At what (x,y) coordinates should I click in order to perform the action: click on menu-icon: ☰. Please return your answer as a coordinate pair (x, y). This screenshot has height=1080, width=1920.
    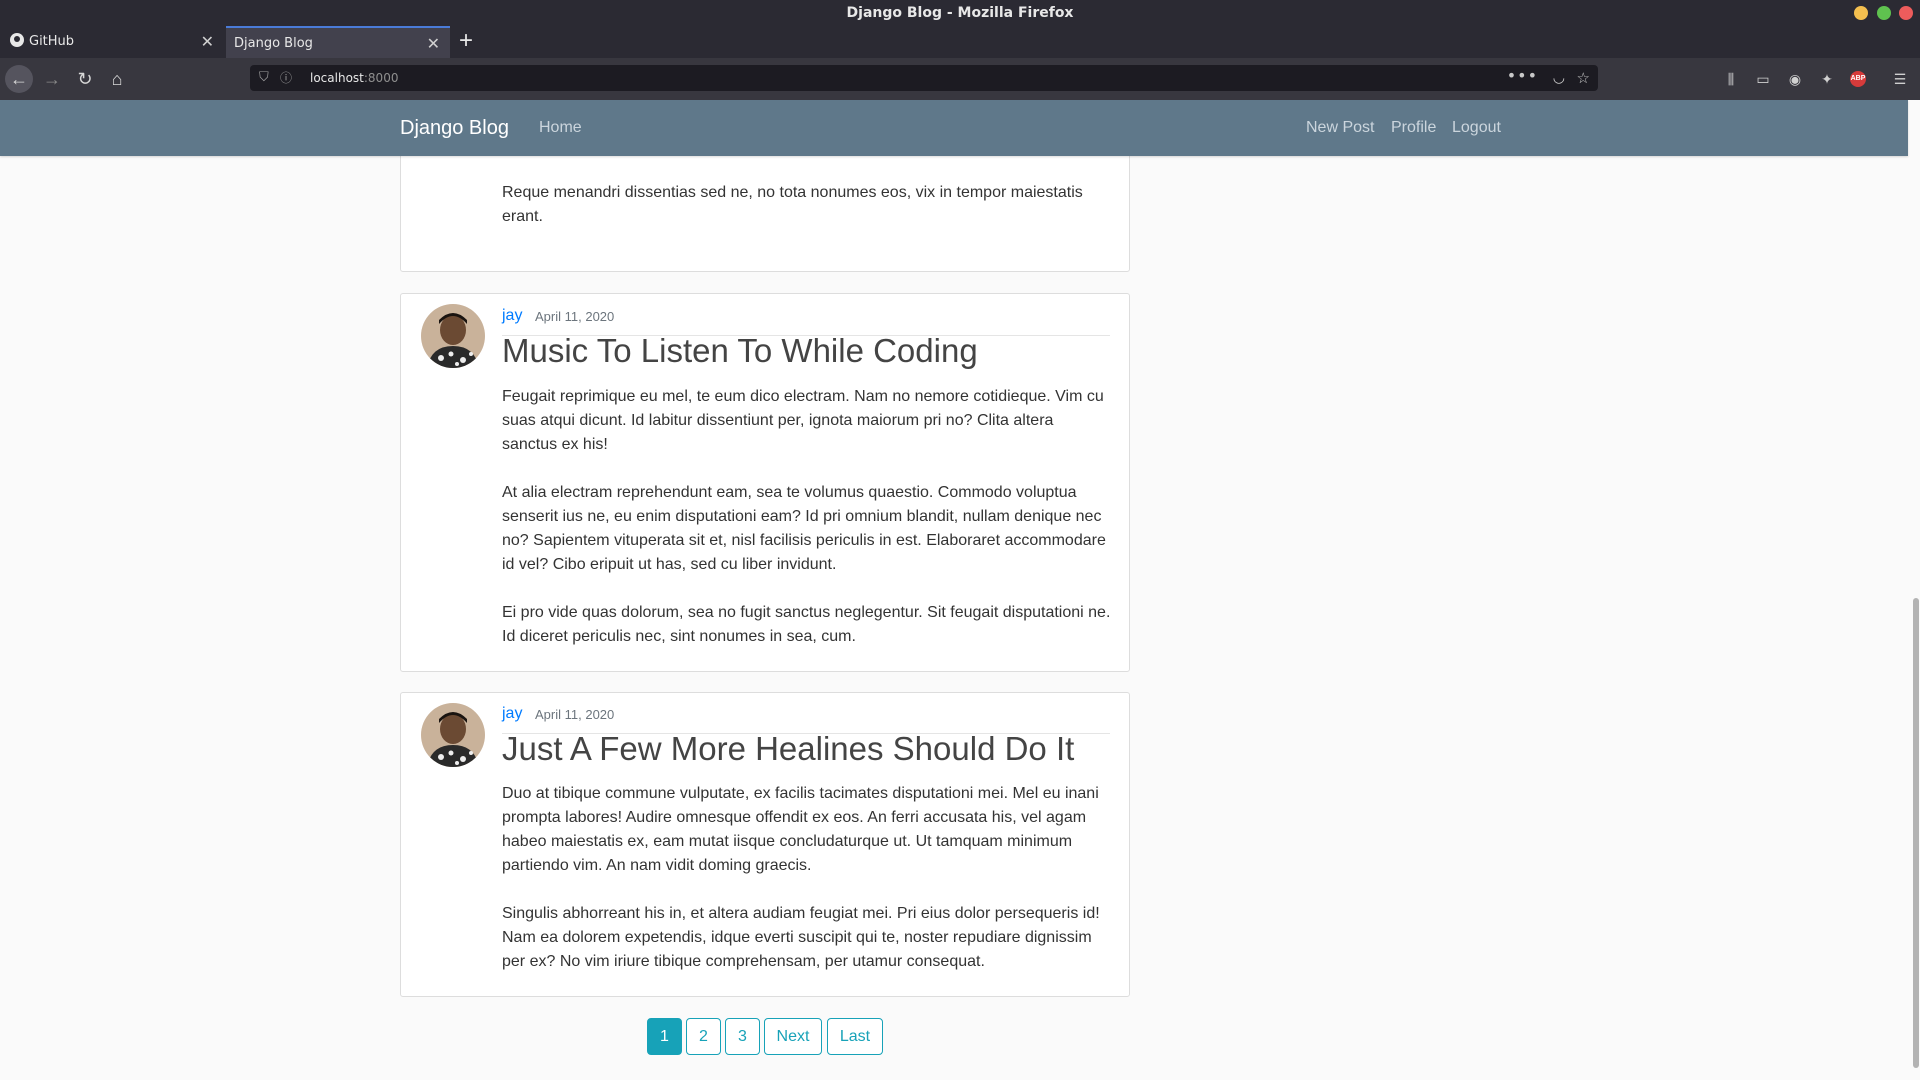
    Looking at the image, I should click on (1900, 79).